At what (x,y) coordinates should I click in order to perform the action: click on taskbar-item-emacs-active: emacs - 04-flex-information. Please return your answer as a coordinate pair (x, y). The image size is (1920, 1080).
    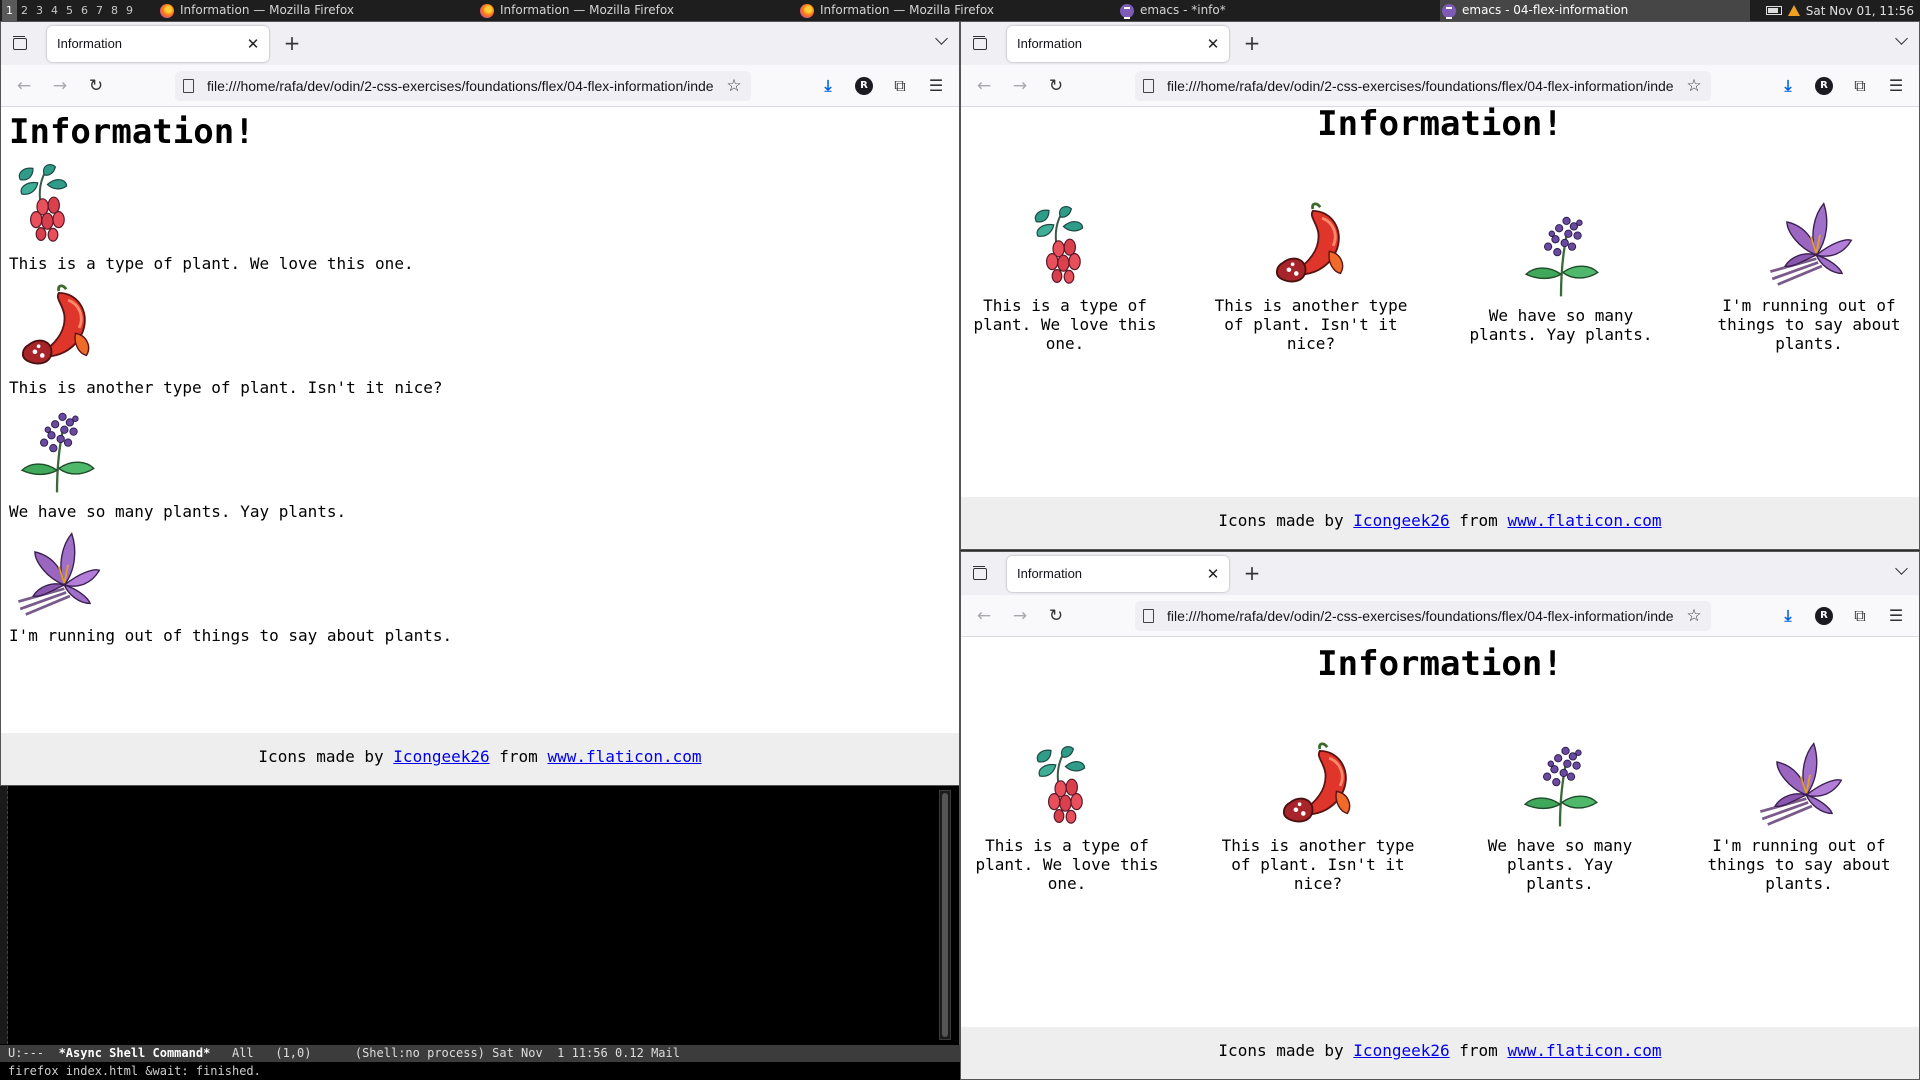
    Looking at the image, I should click on (1595, 10).